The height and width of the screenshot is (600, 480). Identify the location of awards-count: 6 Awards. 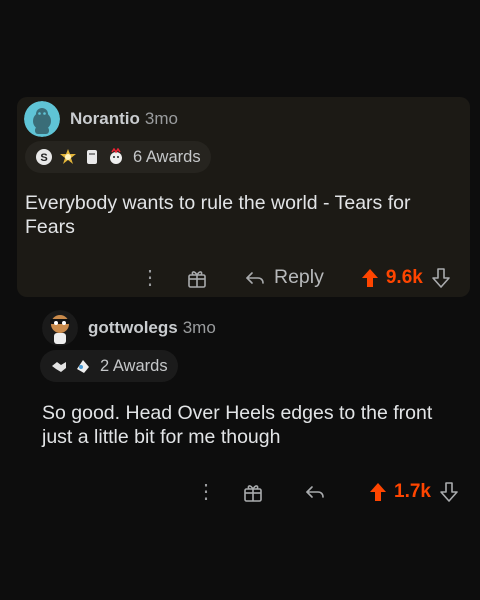
(167, 156).